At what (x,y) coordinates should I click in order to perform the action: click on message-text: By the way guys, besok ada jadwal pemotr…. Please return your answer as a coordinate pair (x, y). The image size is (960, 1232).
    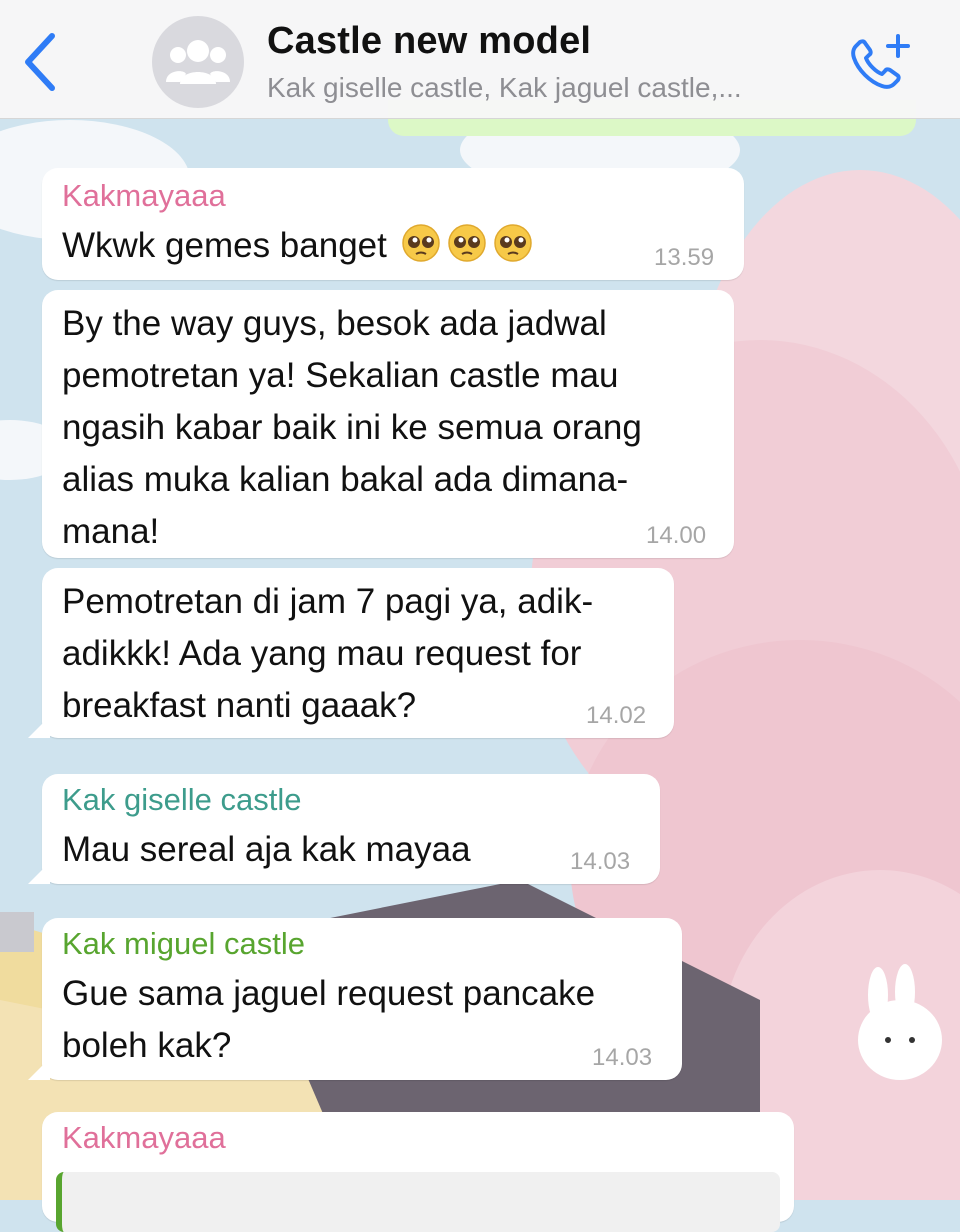
    Looking at the image, I should click on (352, 427).